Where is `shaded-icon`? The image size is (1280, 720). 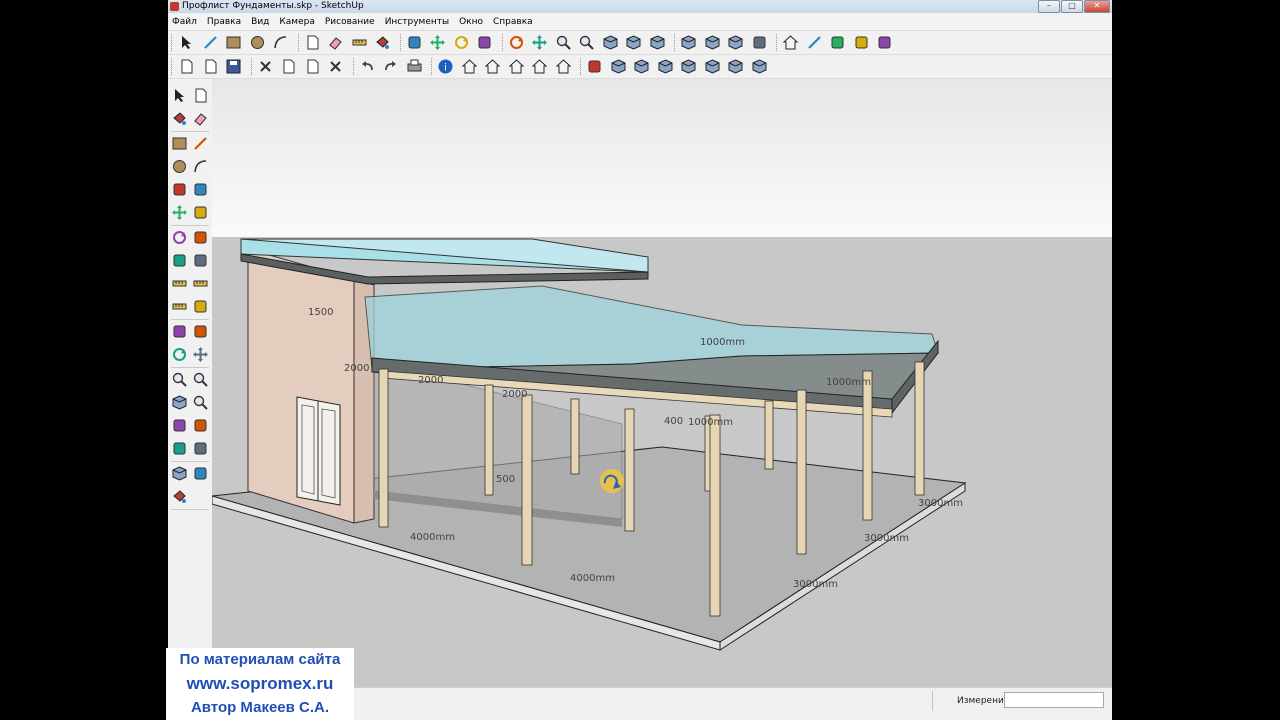 shaded-icon is located at coordinates (837, 42).